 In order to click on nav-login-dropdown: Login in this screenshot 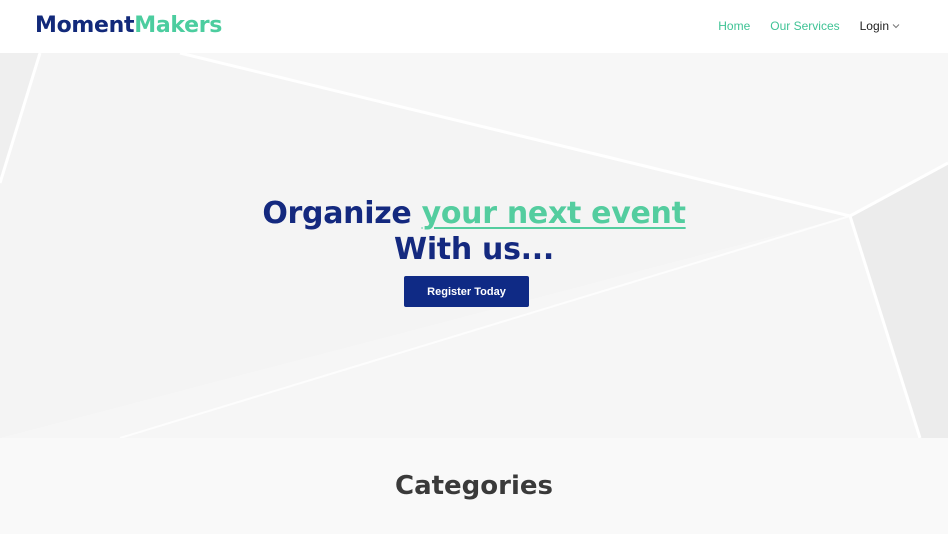, I will do `click(880, 26)`.